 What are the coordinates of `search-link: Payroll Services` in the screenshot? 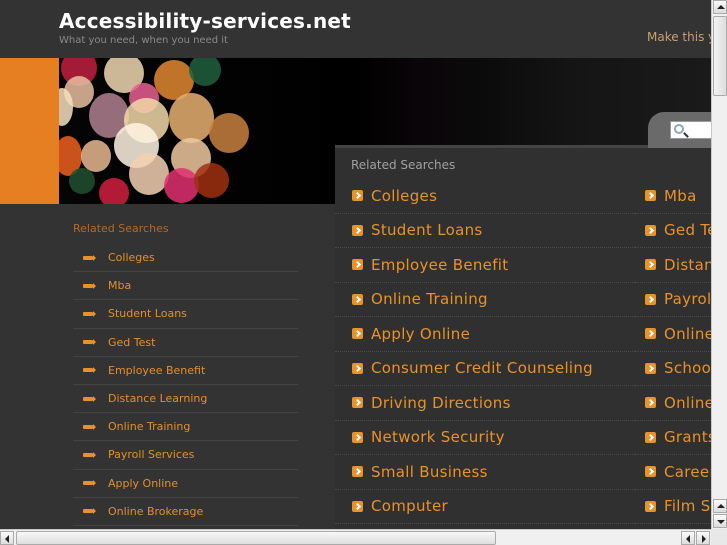 It's located at (673, 300).